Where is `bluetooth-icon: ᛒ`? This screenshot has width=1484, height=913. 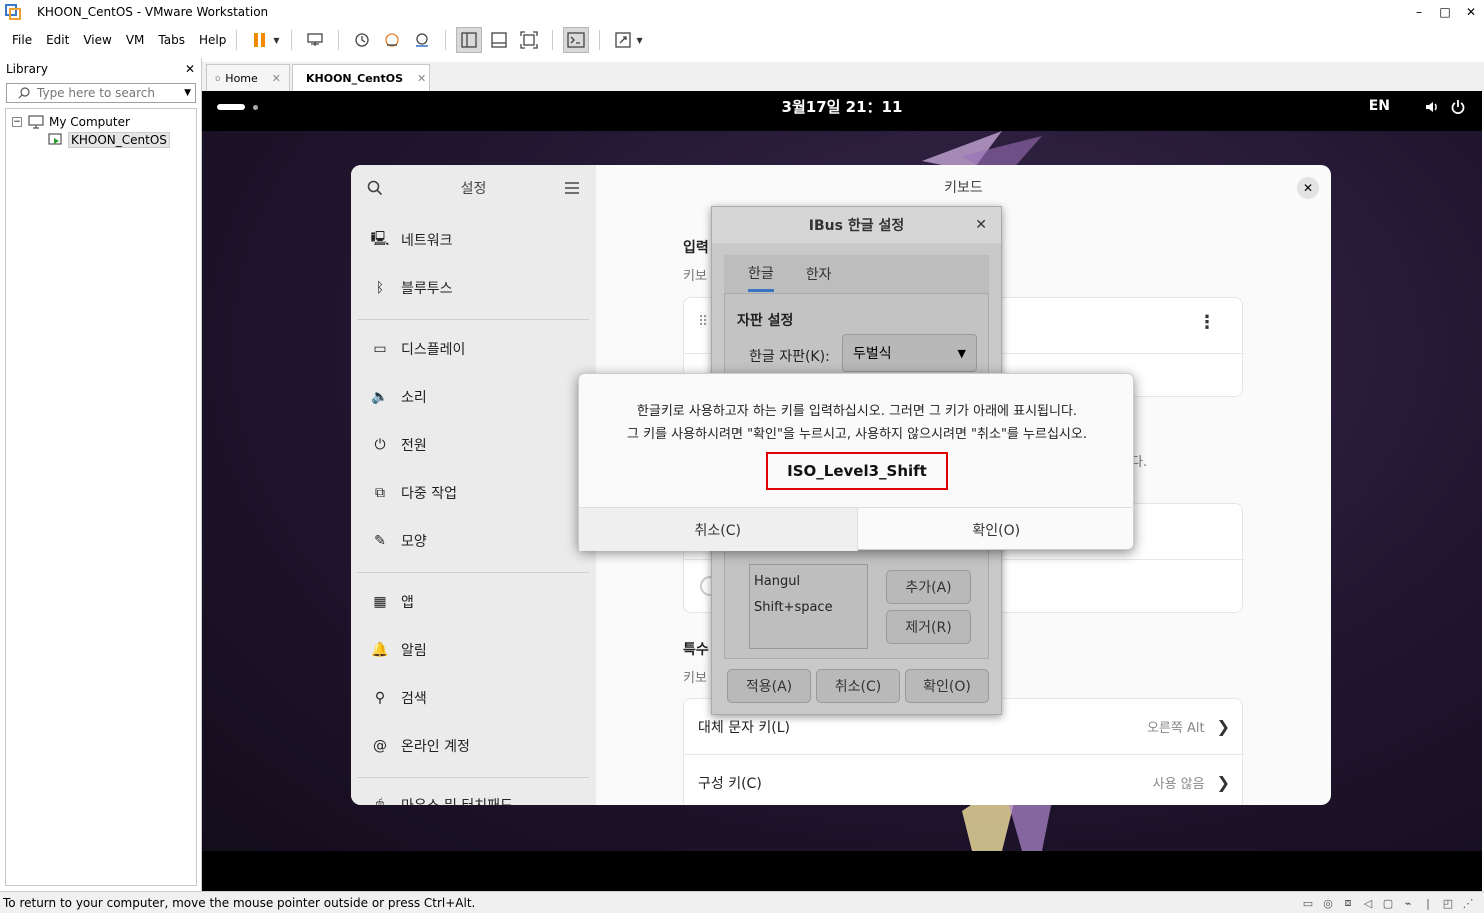
bluetooth-icon: ᛒ is located at coordinates (380, 288).